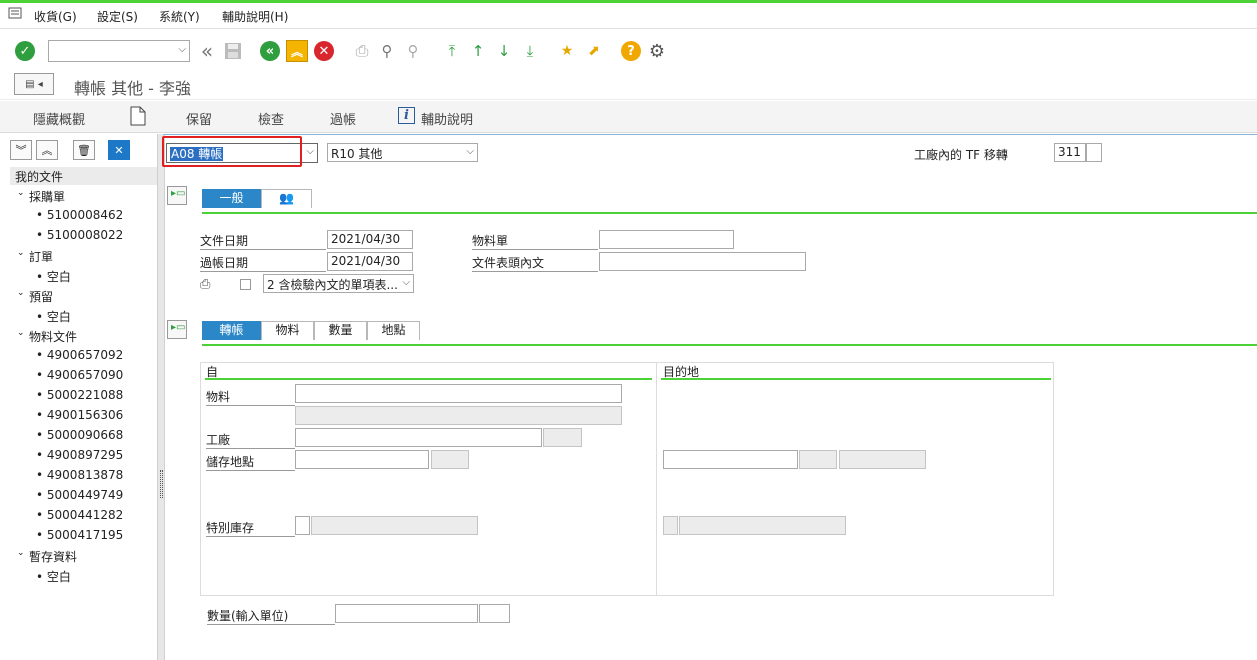  Describe the element at coordinates (79, 475) in the screenshot. I see `tree-item: • 4900813878` at that location.